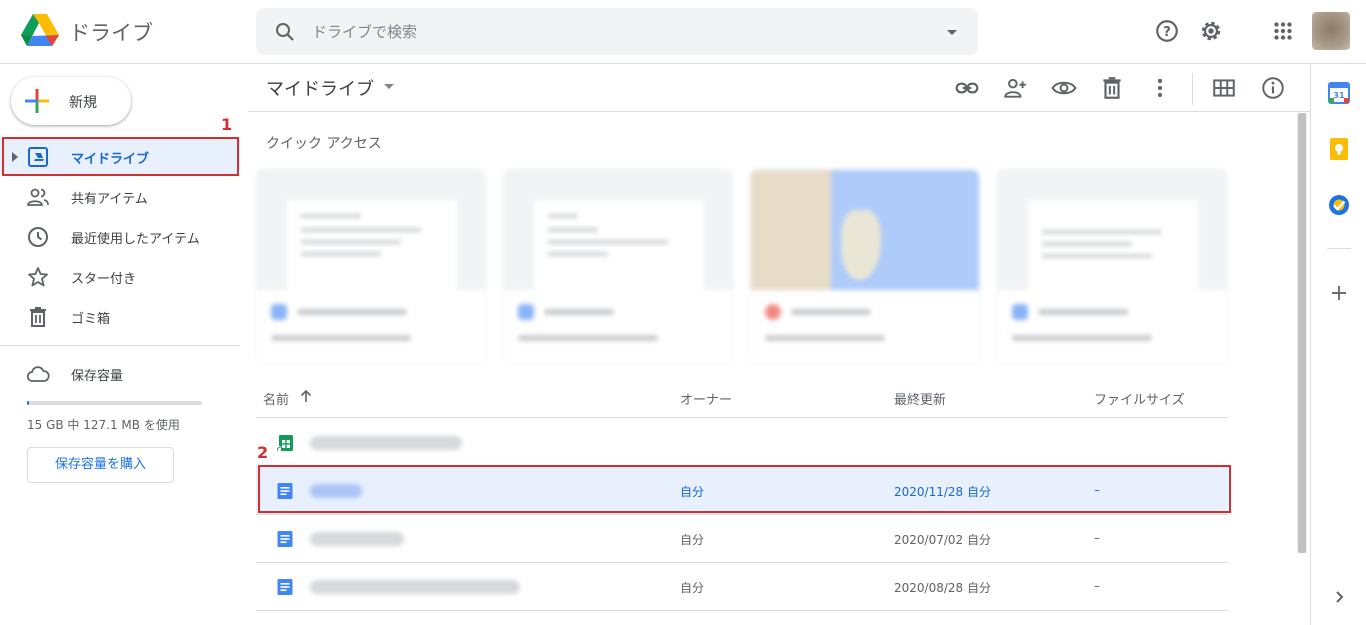 The width and height of the screenshot is (1366, 625). Describe the element at coordinates (1338, 345) in the screenshot. I see `side-panel: 31` at that location.